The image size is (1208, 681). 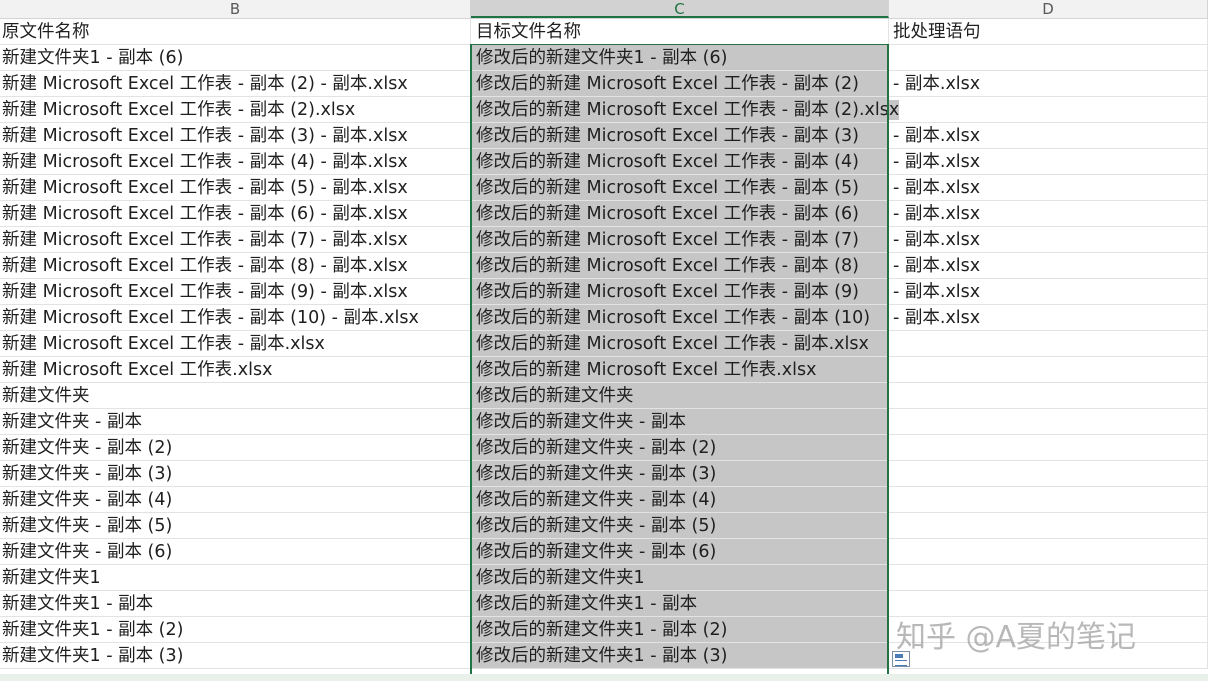 What do you see at coordinates (1048, 9) in the screenshot?
I see `column-header-d: D` at bounding box center [1048, 9].